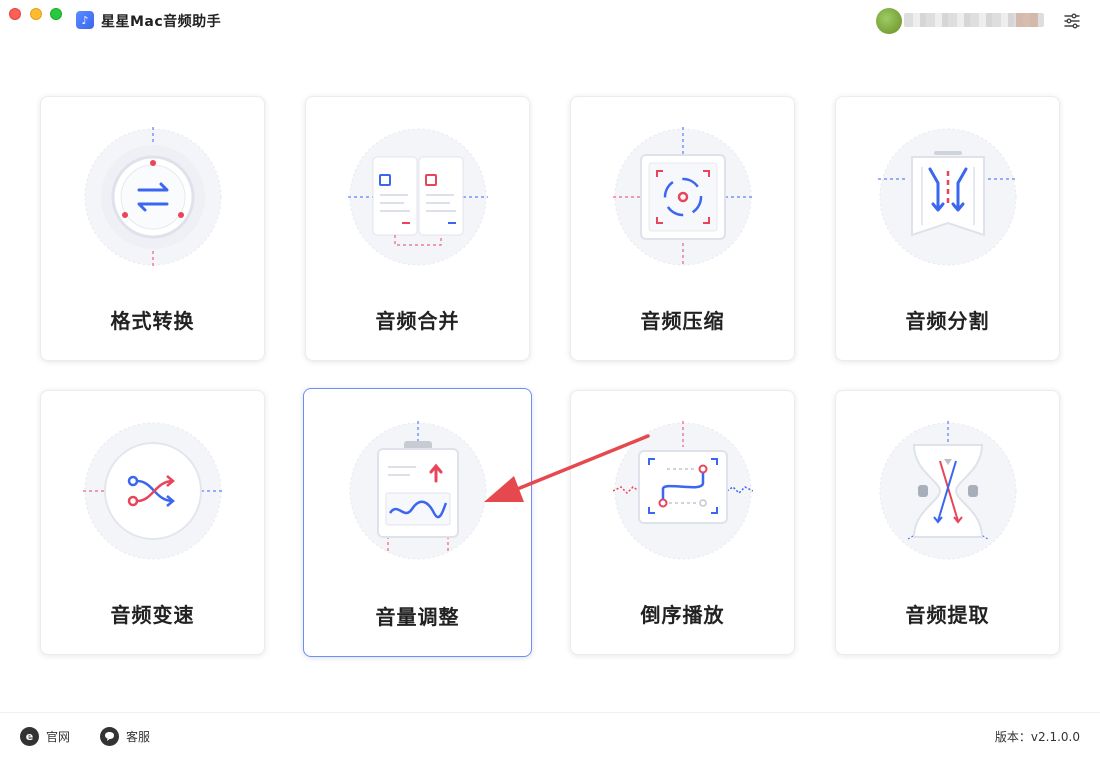  I want to click on tool-card-audio-speed: 音频变速, so click(152, 522).